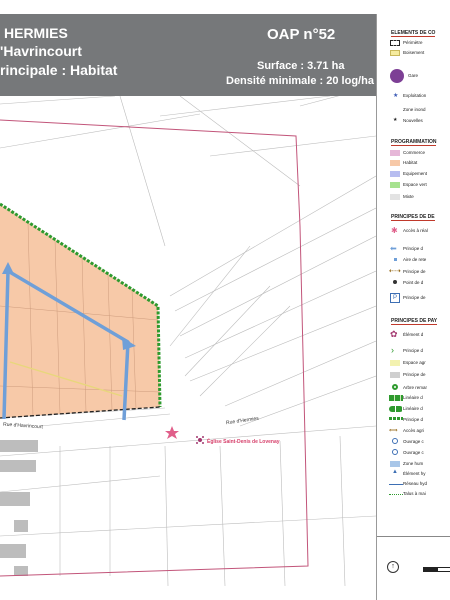 This screenshot has height=600, width=450. What do you see at coordinates (395, 298) in the screenshot?
I see `parking-icon: P` at bounding box center [395, 298].